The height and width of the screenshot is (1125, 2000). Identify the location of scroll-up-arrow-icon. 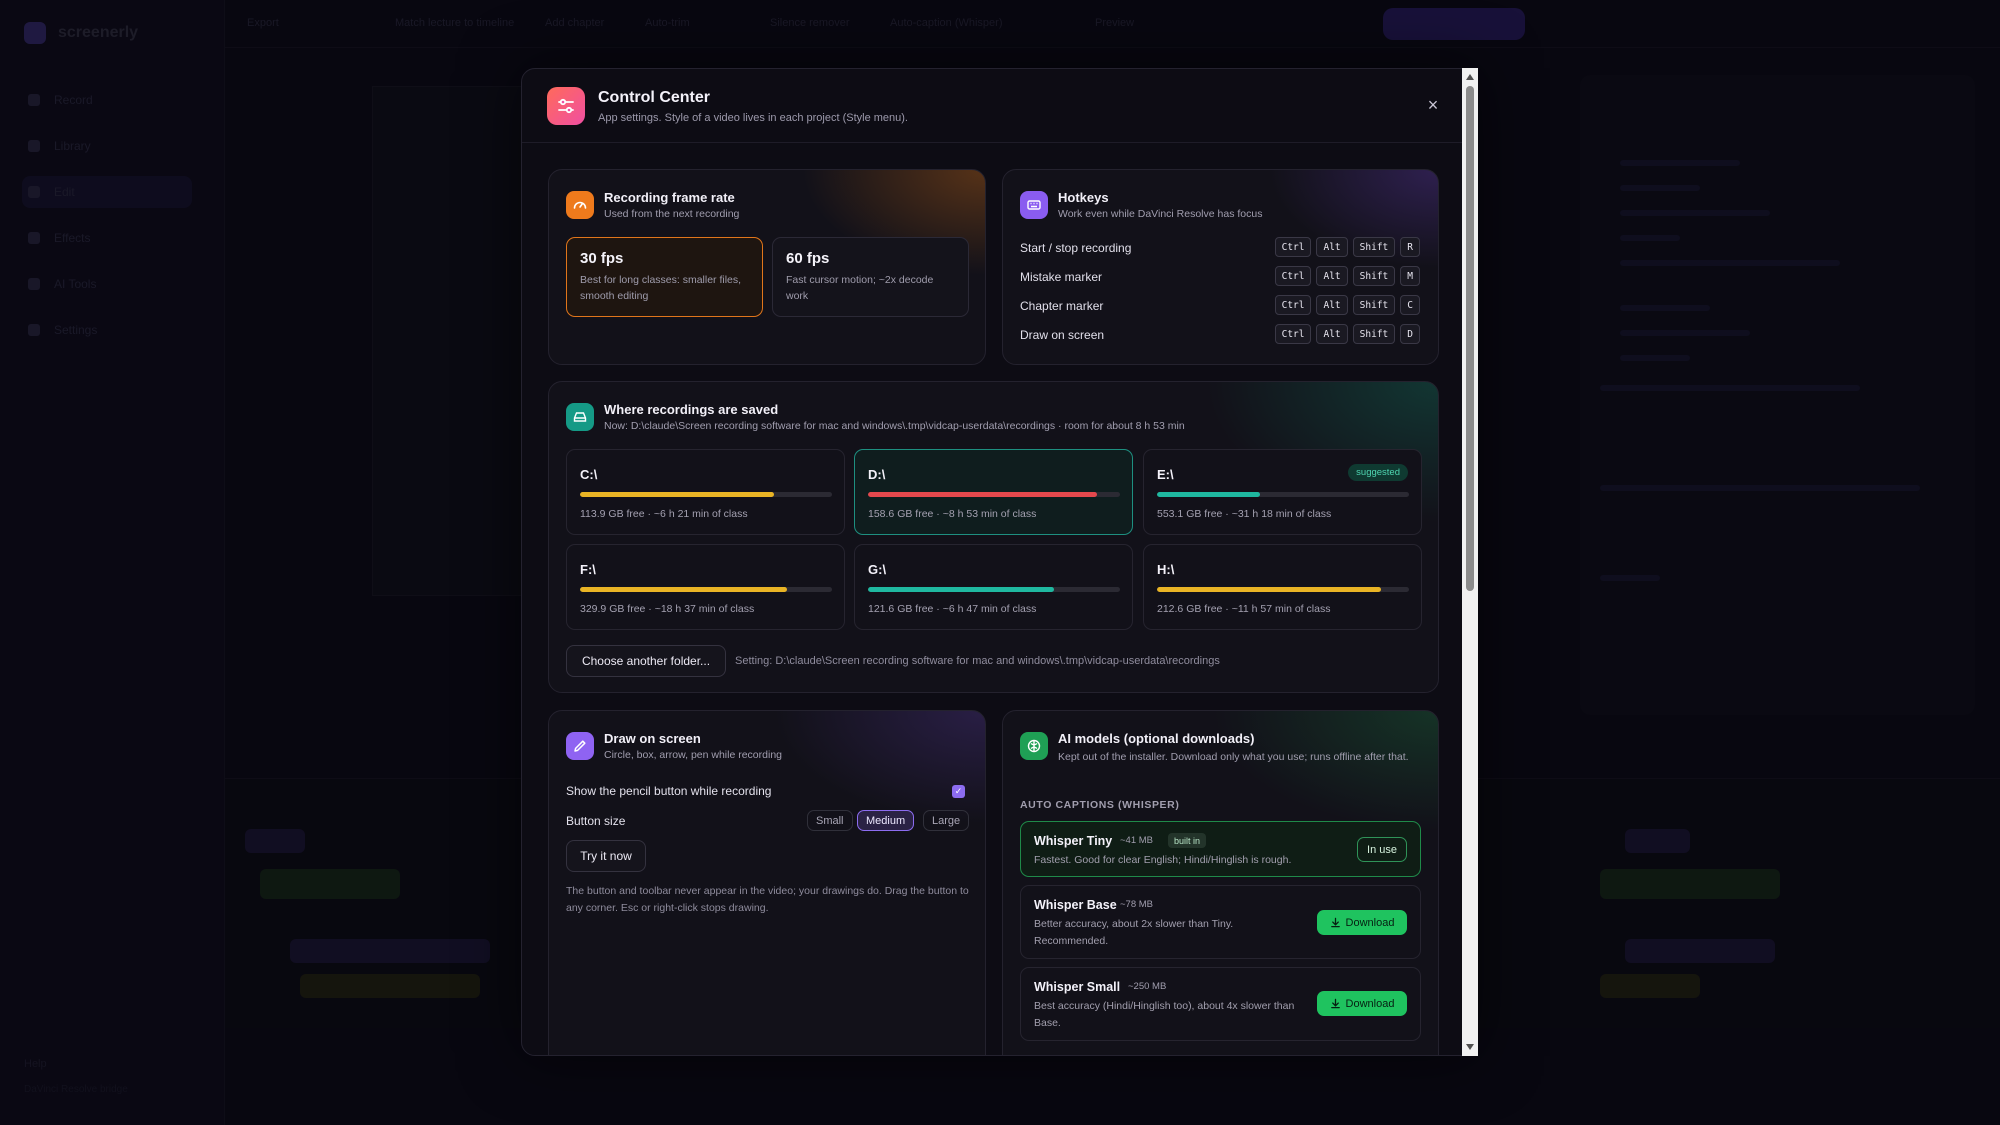
(1470, 77).